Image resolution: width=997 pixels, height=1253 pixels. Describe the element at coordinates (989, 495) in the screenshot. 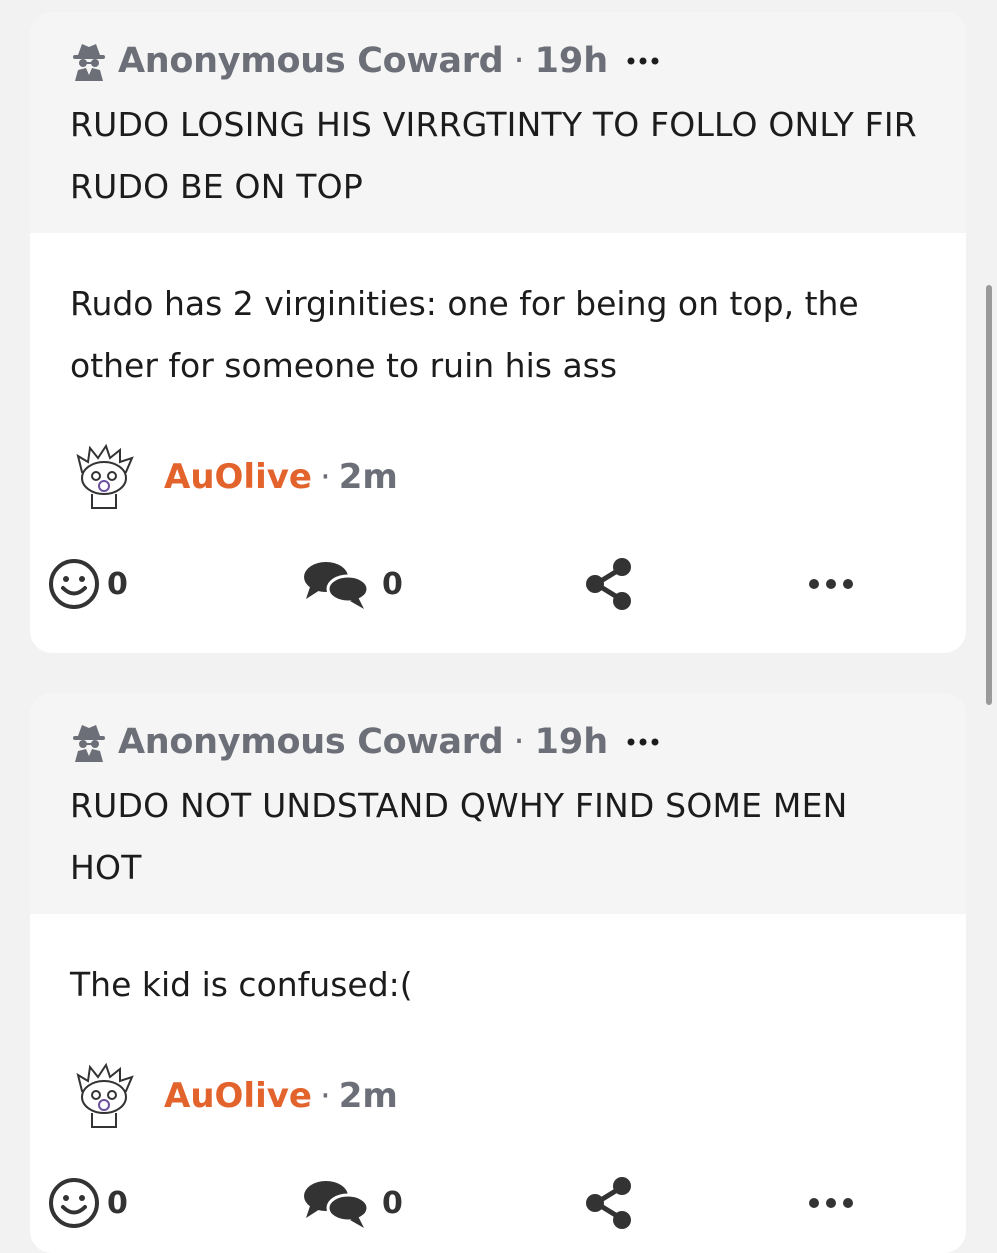

I see `scrollbar` at that location.